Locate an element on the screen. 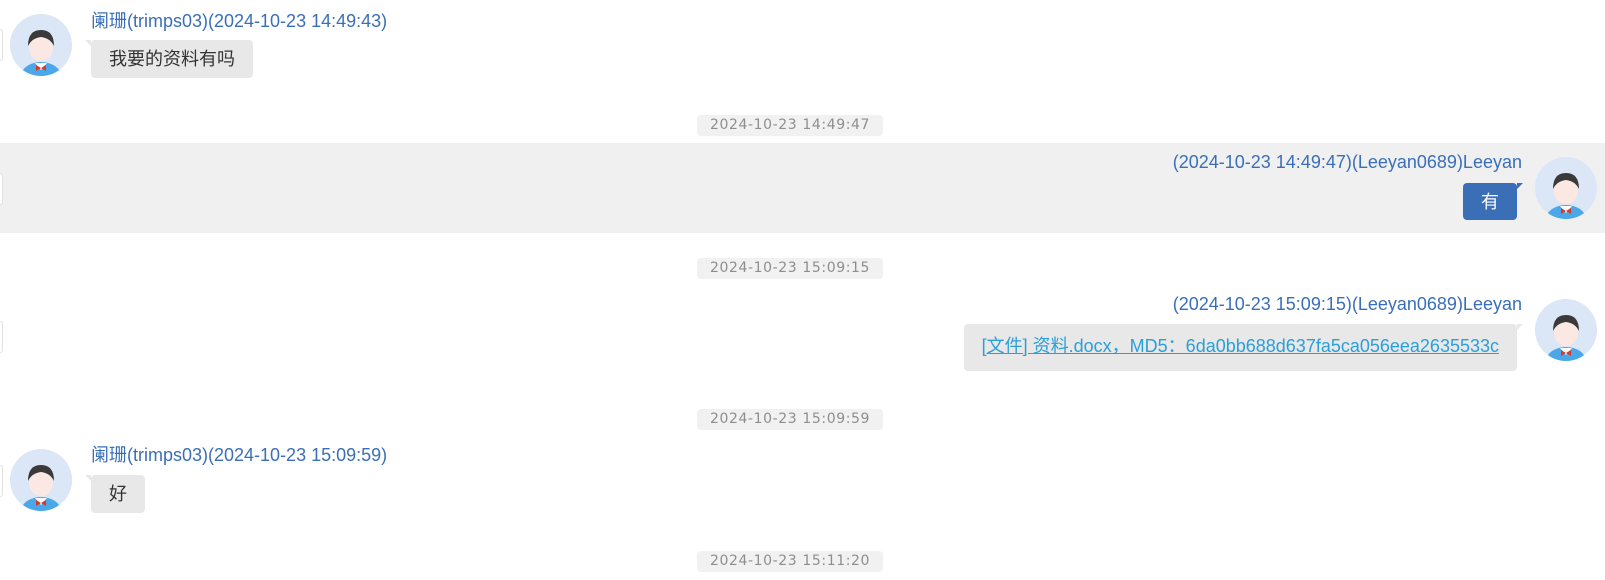 The image size is (1605, 580). message-bubble: 我要的资料有吗 is located at coordinates (169, 59).